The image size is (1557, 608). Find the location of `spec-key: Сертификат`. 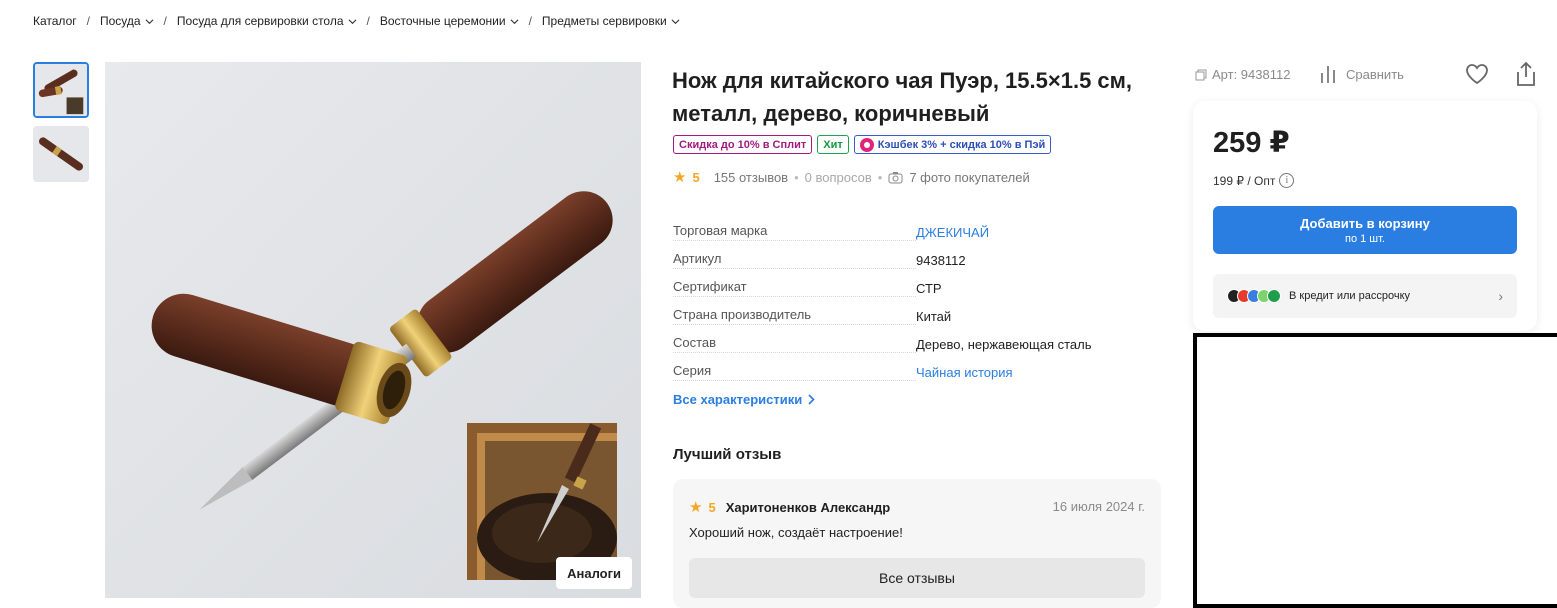

spec-key: Сертификат is located at coordinates (794, 288).